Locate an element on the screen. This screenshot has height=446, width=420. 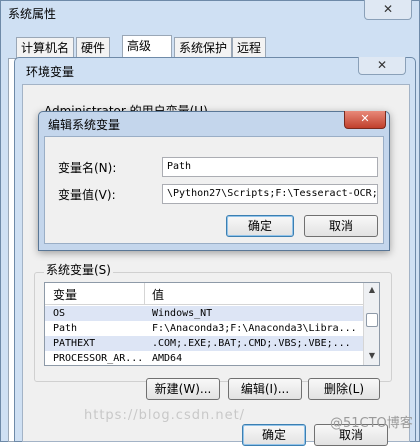
tab-system-protection: 系统保护 is located at coordinates (203, 48).